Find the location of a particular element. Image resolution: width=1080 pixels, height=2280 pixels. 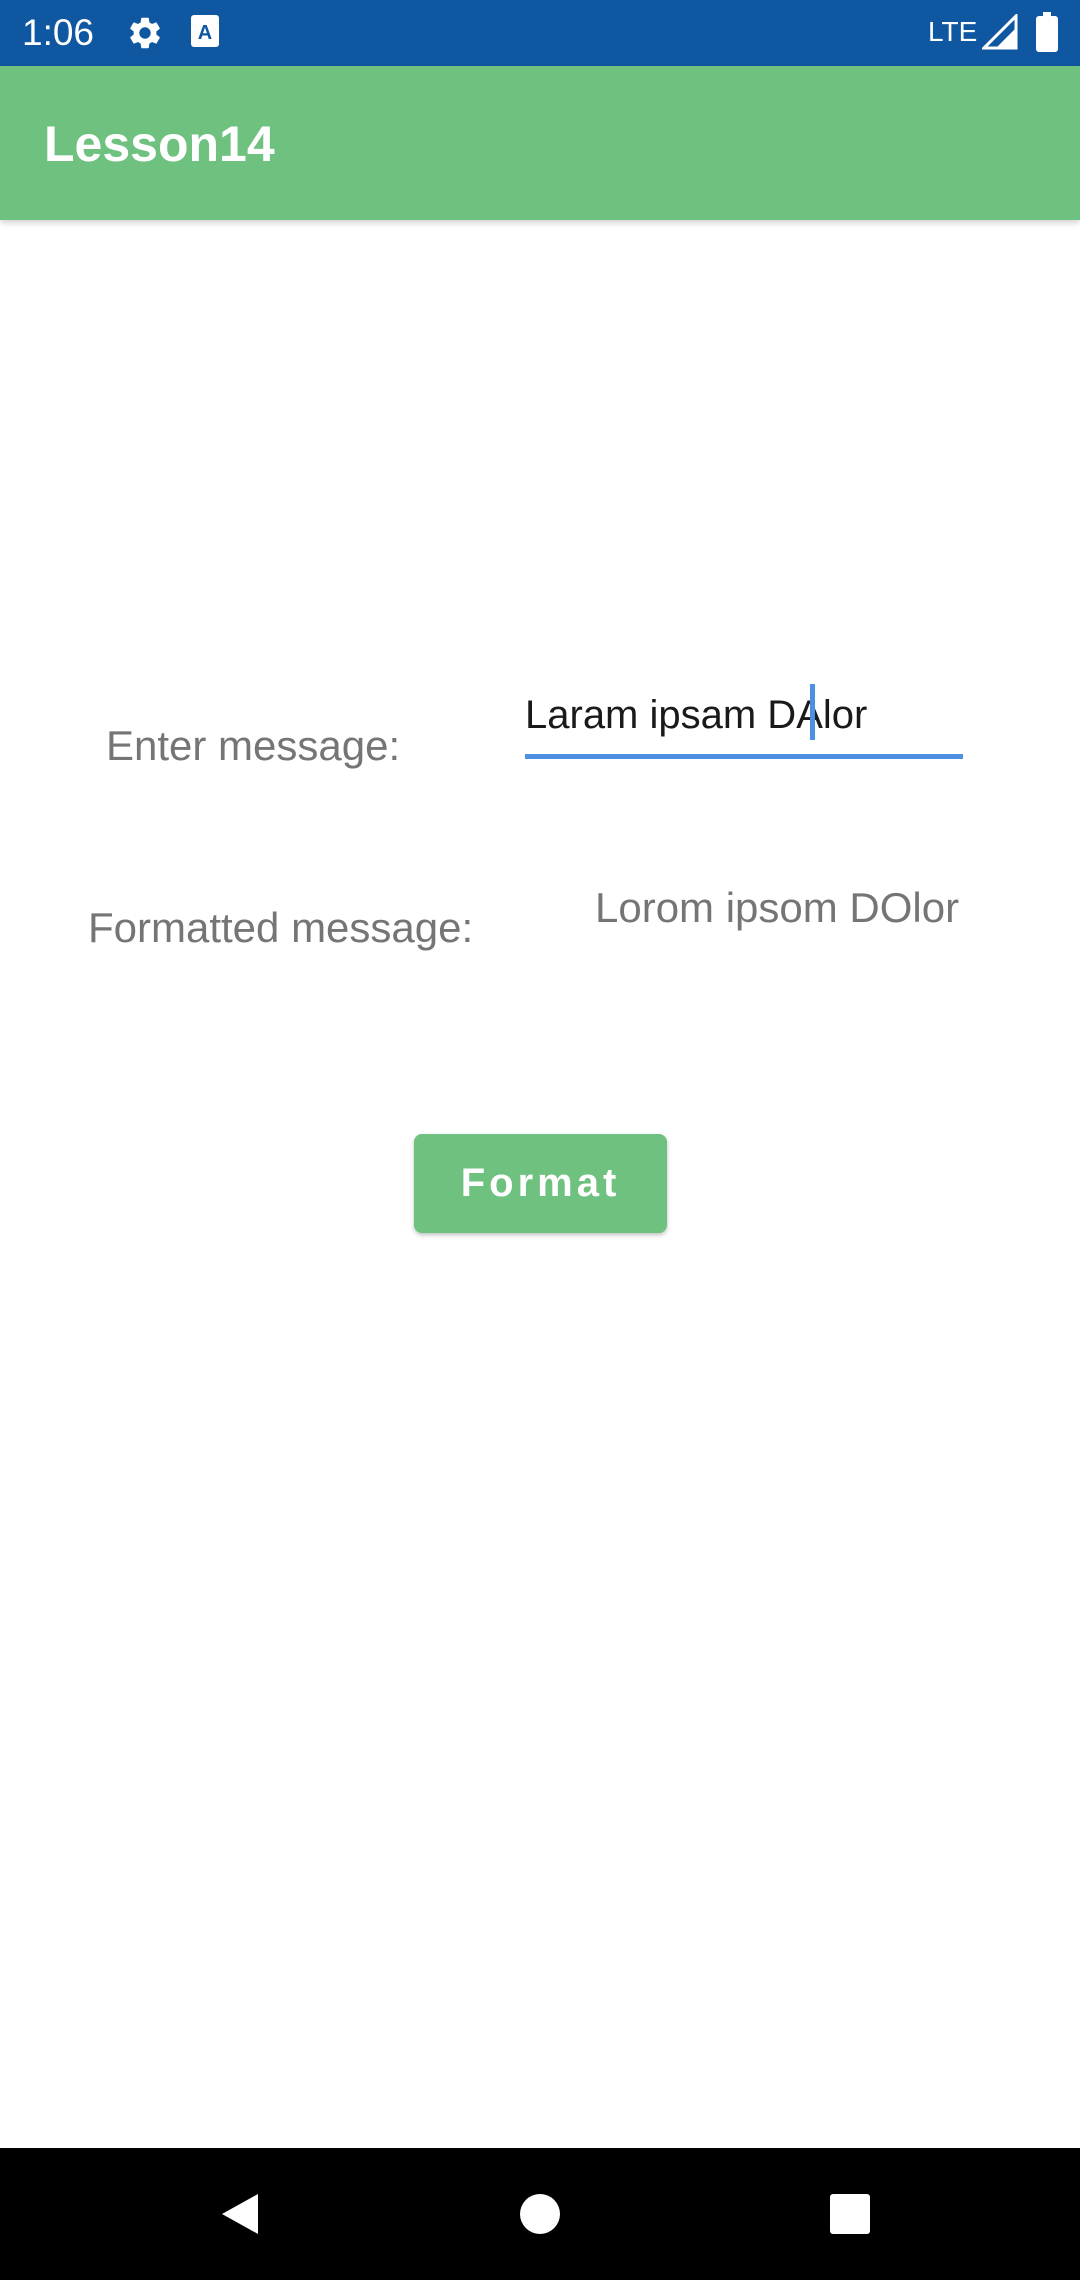

home-icon is located at coordinates (540, 2214).